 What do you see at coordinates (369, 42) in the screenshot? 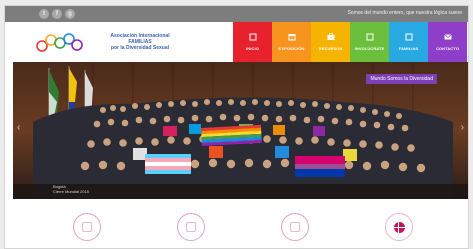
I see `nav-involucrate: INVOLÚCRATE` at bounding box center [369, 42].